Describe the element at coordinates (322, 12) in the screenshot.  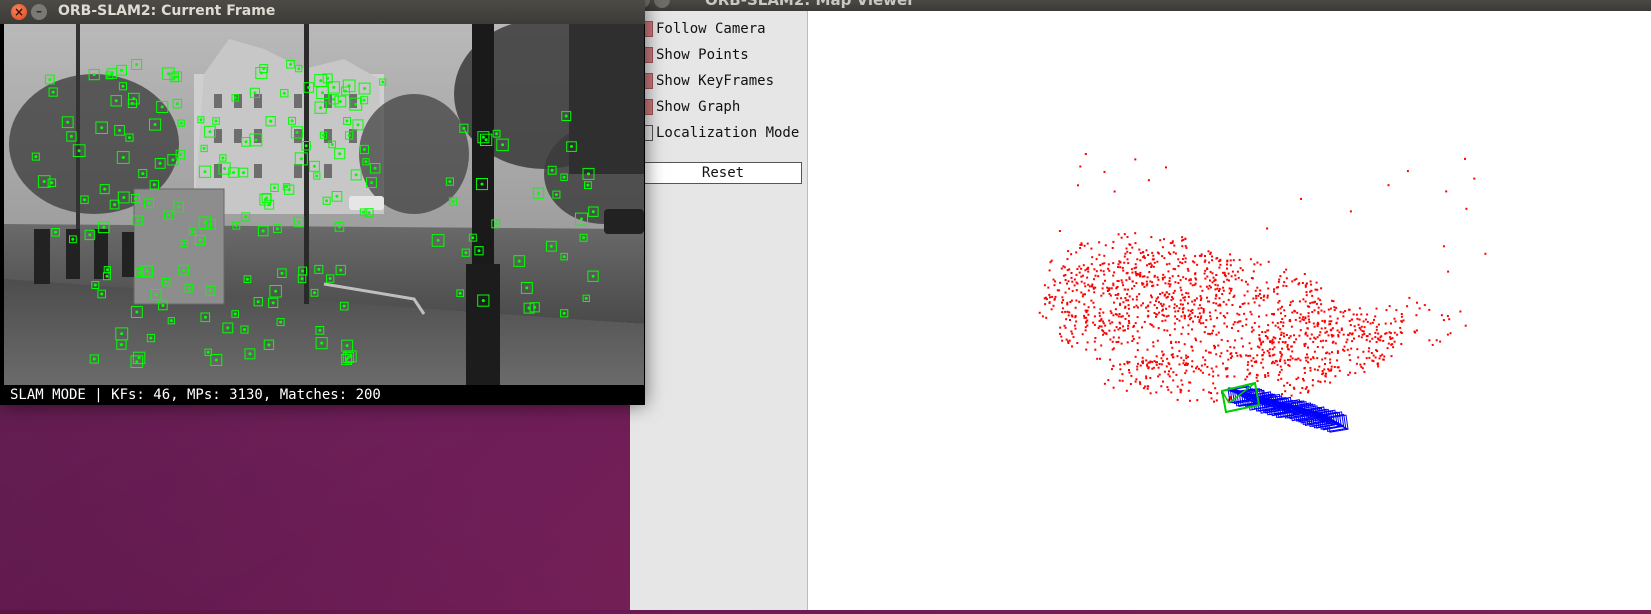
I see `frame-titlebar: × – ORB-SLAM2: Current Frame` at that location.